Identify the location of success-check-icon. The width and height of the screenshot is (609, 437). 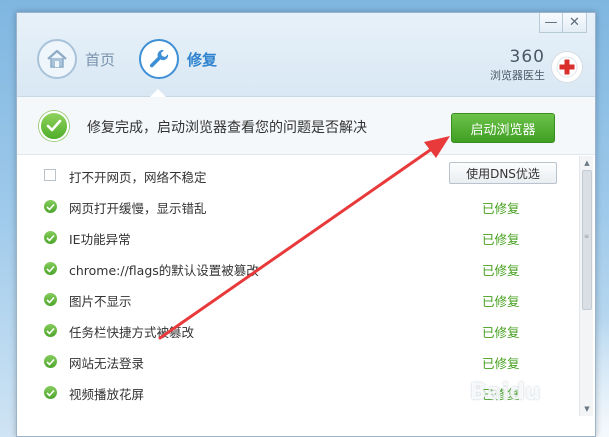
(54, 126).